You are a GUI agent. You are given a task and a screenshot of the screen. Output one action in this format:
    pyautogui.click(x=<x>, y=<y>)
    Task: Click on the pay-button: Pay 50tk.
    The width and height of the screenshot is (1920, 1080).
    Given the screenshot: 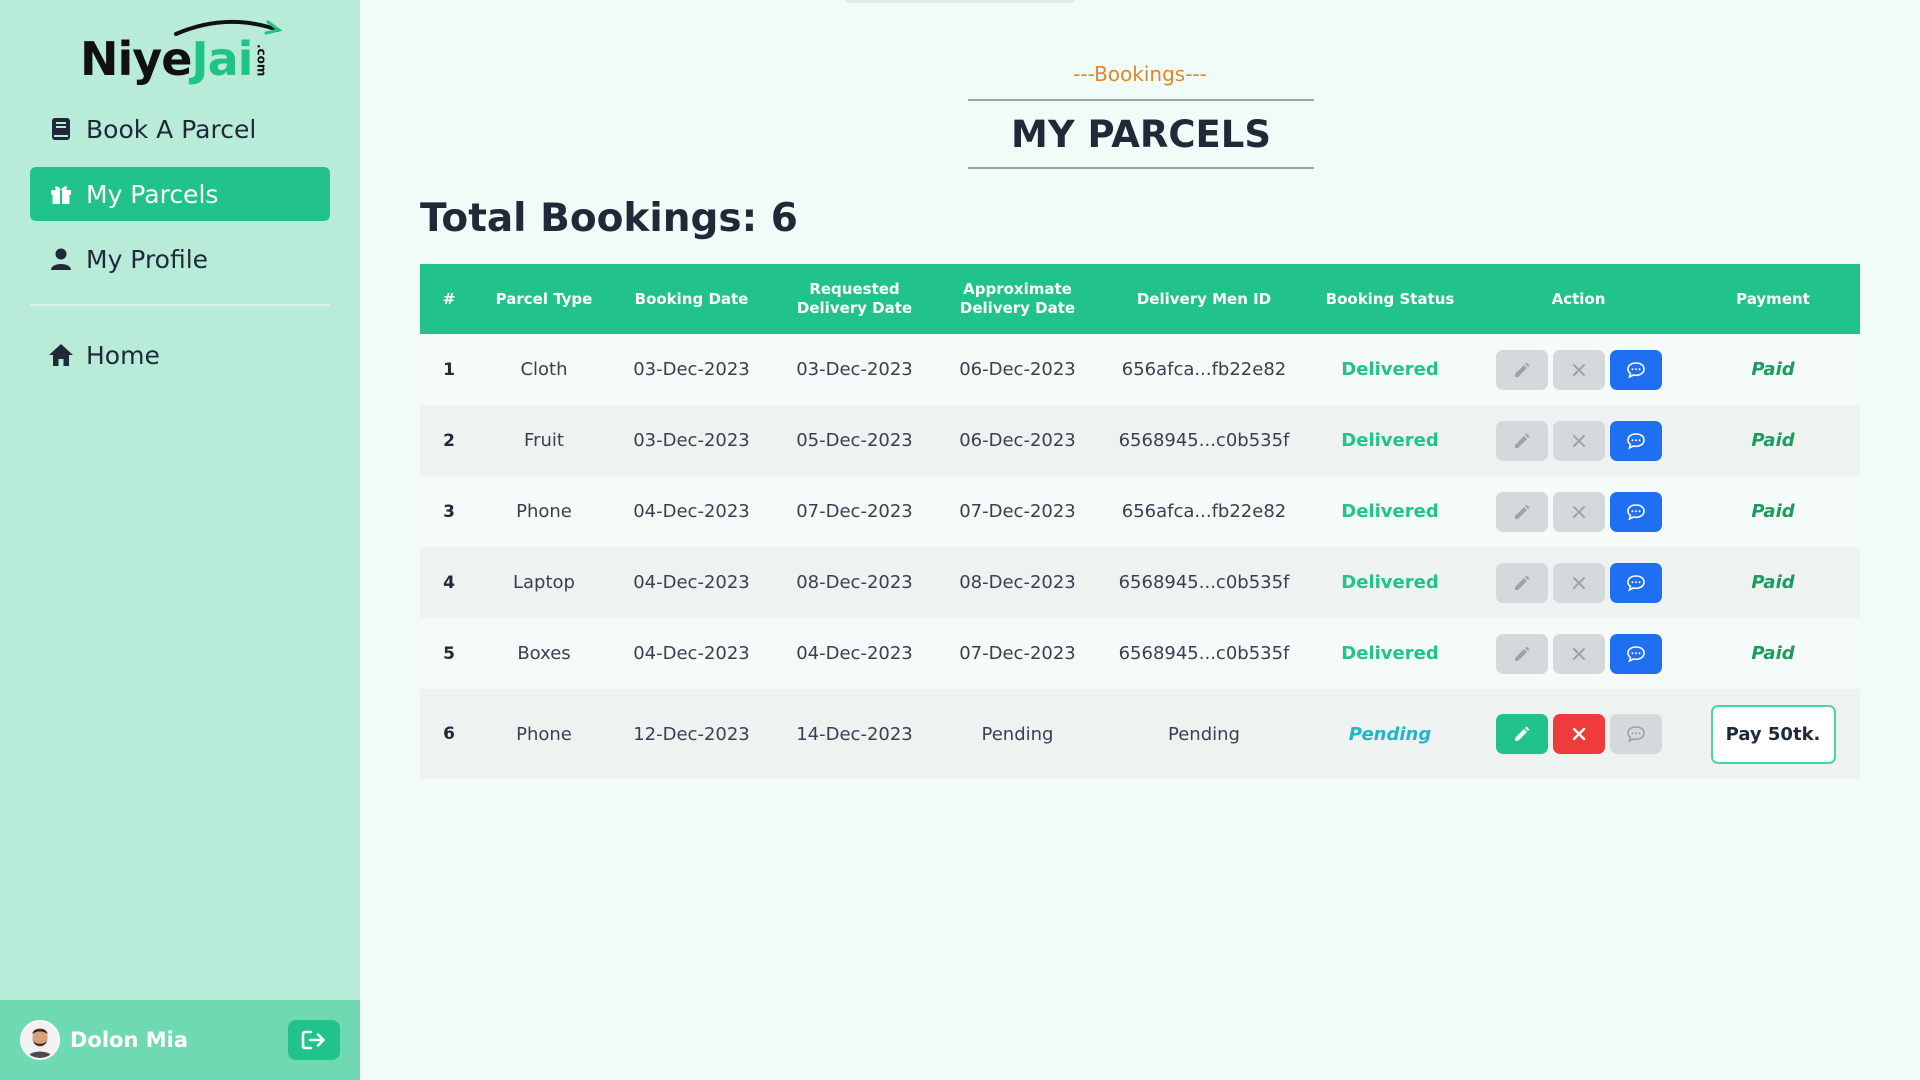 What is the action you would take?
    pyautogui.click(x=1773, y=734)
    